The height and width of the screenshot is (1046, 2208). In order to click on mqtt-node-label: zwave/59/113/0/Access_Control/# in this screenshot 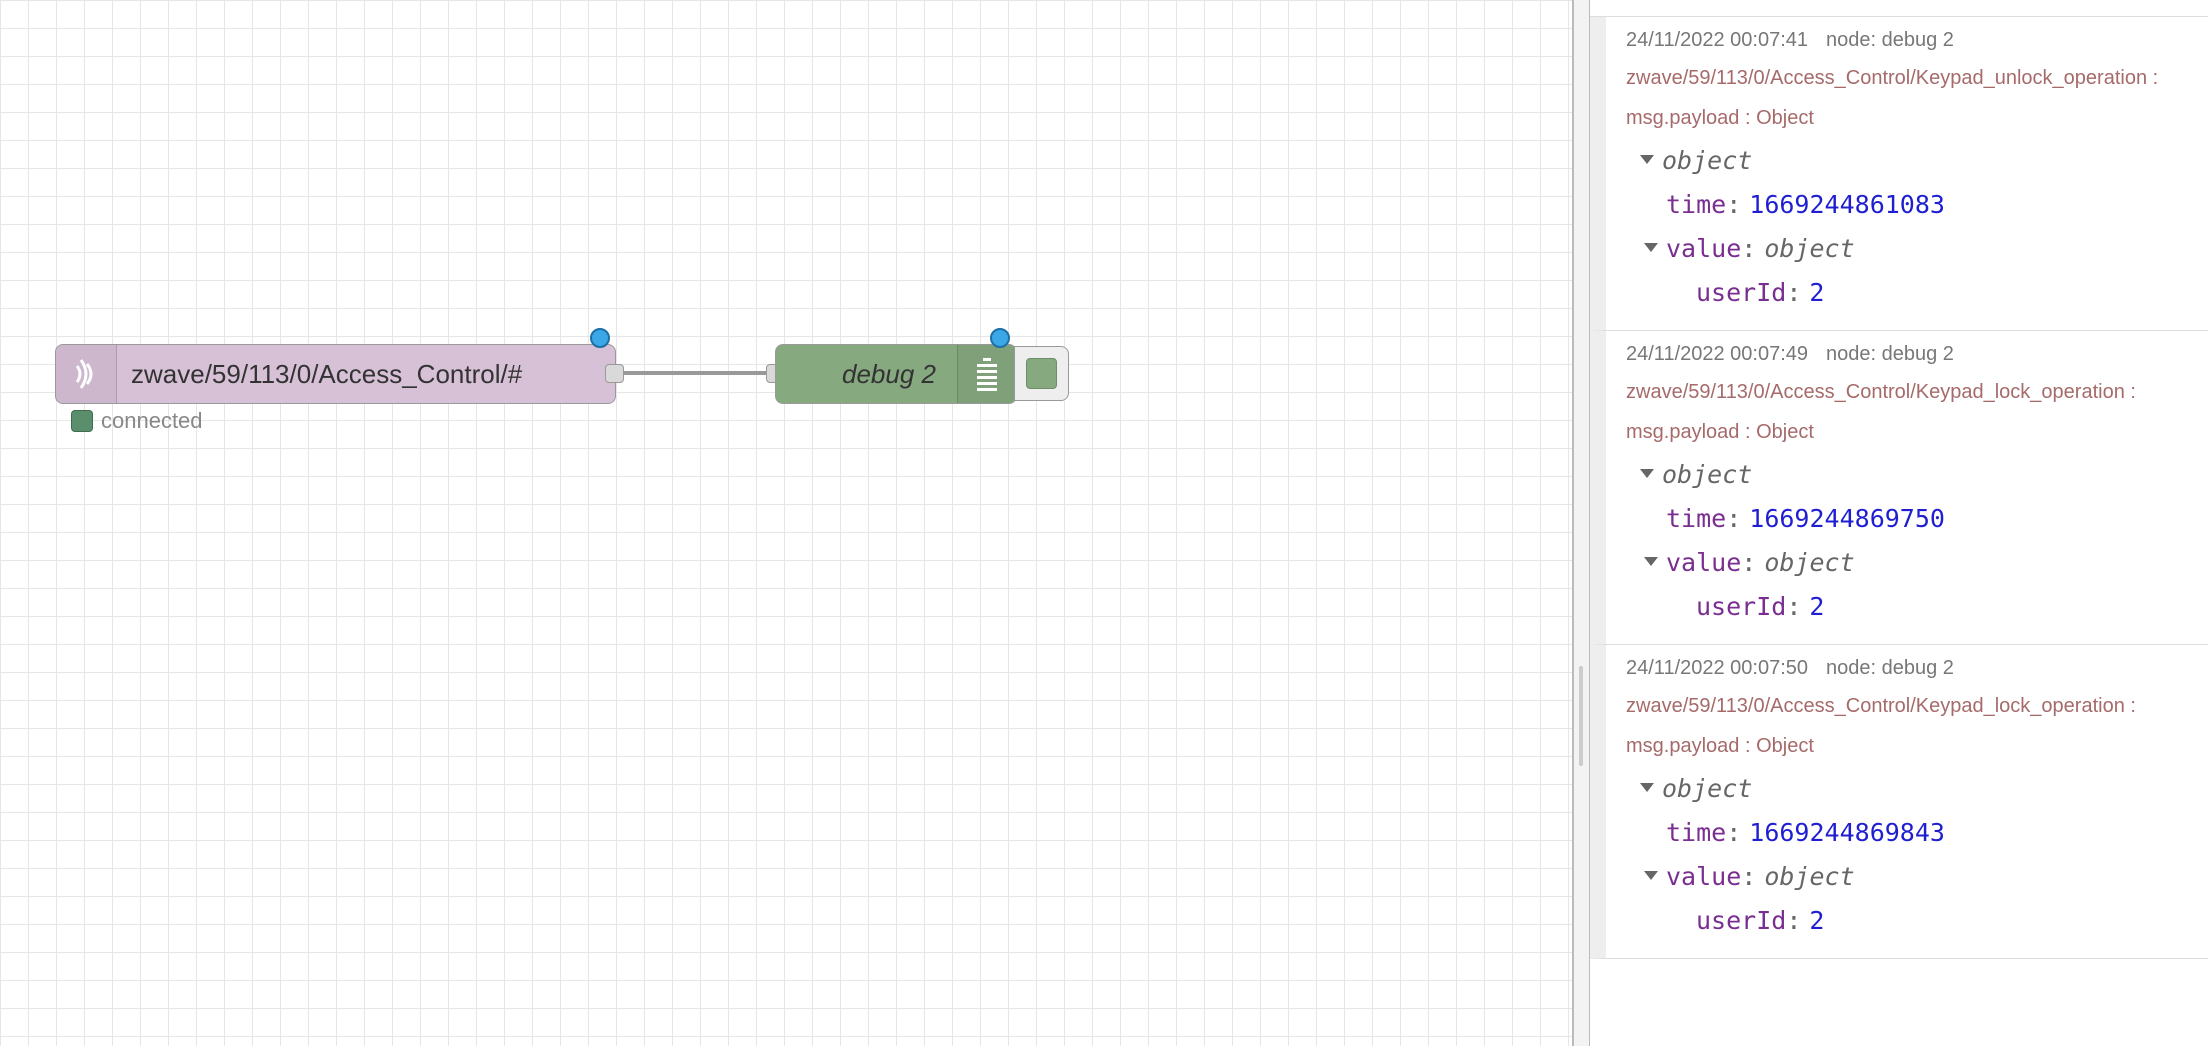, I will do `click(327, 374)`.